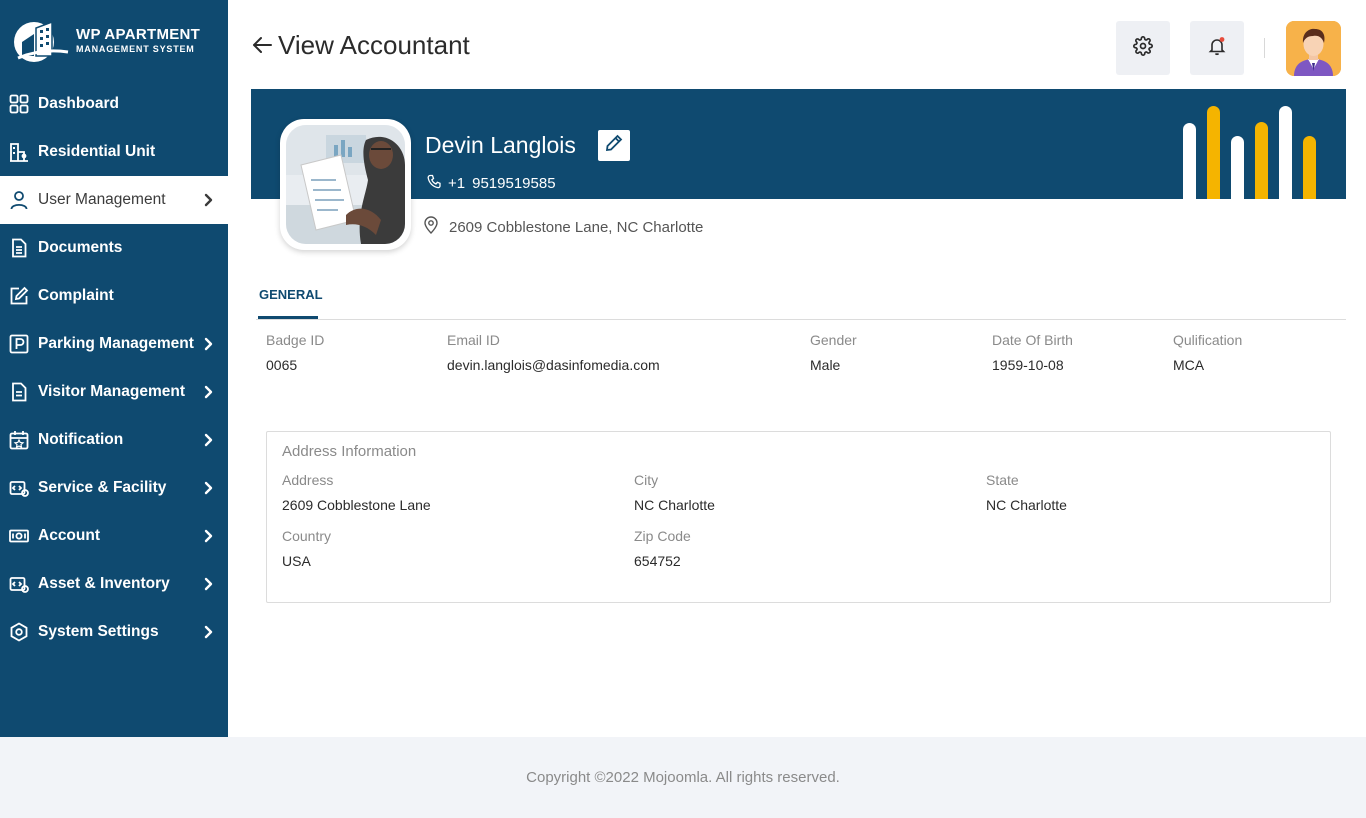 Image resolution: width=1366 pixels, height=818 pixels. What do you see at coordinates (662, 536) in the screenshot?
I see `zip-code-label: Zip Code` at bounding box center [662, 536].